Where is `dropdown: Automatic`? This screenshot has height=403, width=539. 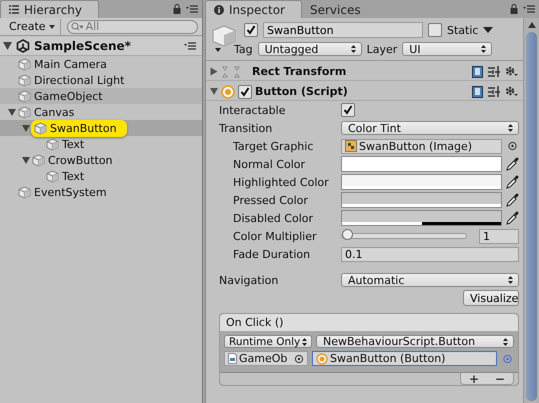
dropdown: Automatic is located at coordinates (430, 280).